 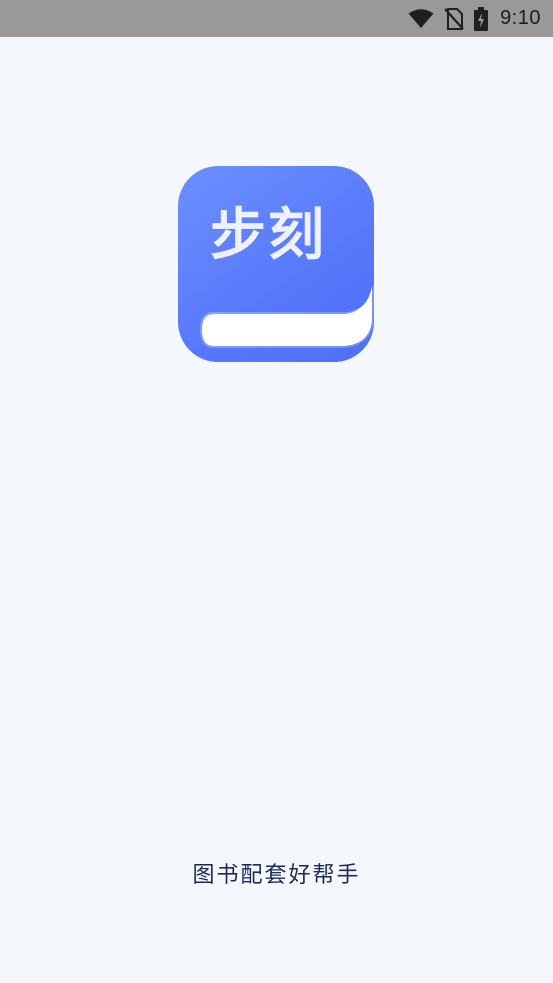 What do you see at coordinates (481, 18) in the screenshot?
I see `battery-charging-icon` at bounding box center [481, 18].